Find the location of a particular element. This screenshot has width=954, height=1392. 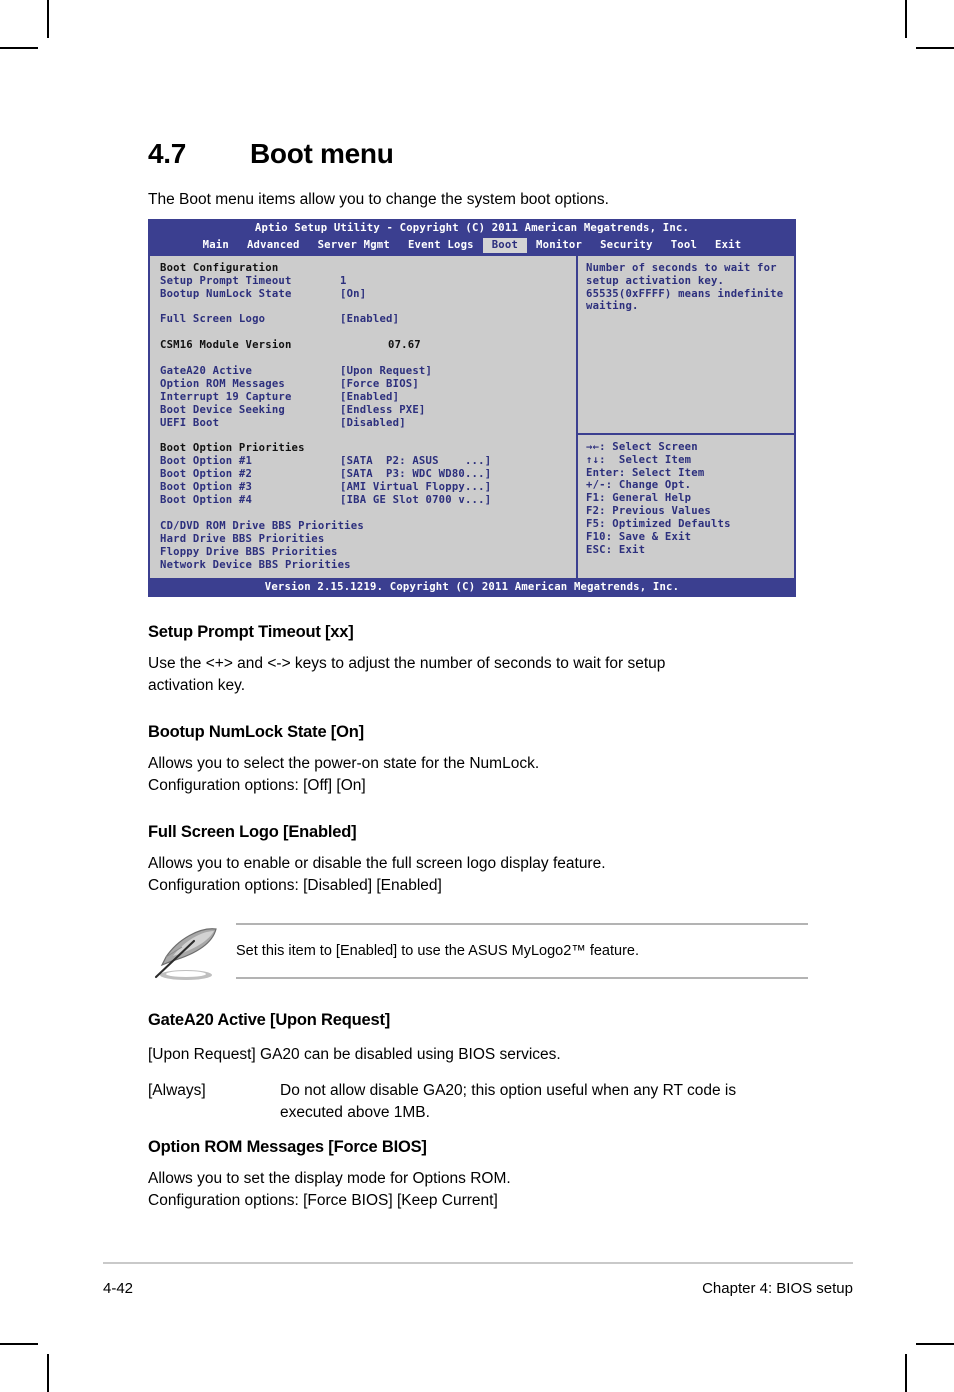

bios-submenu-link: Network Device BBS Priorities is located at coordinates (368, 565).